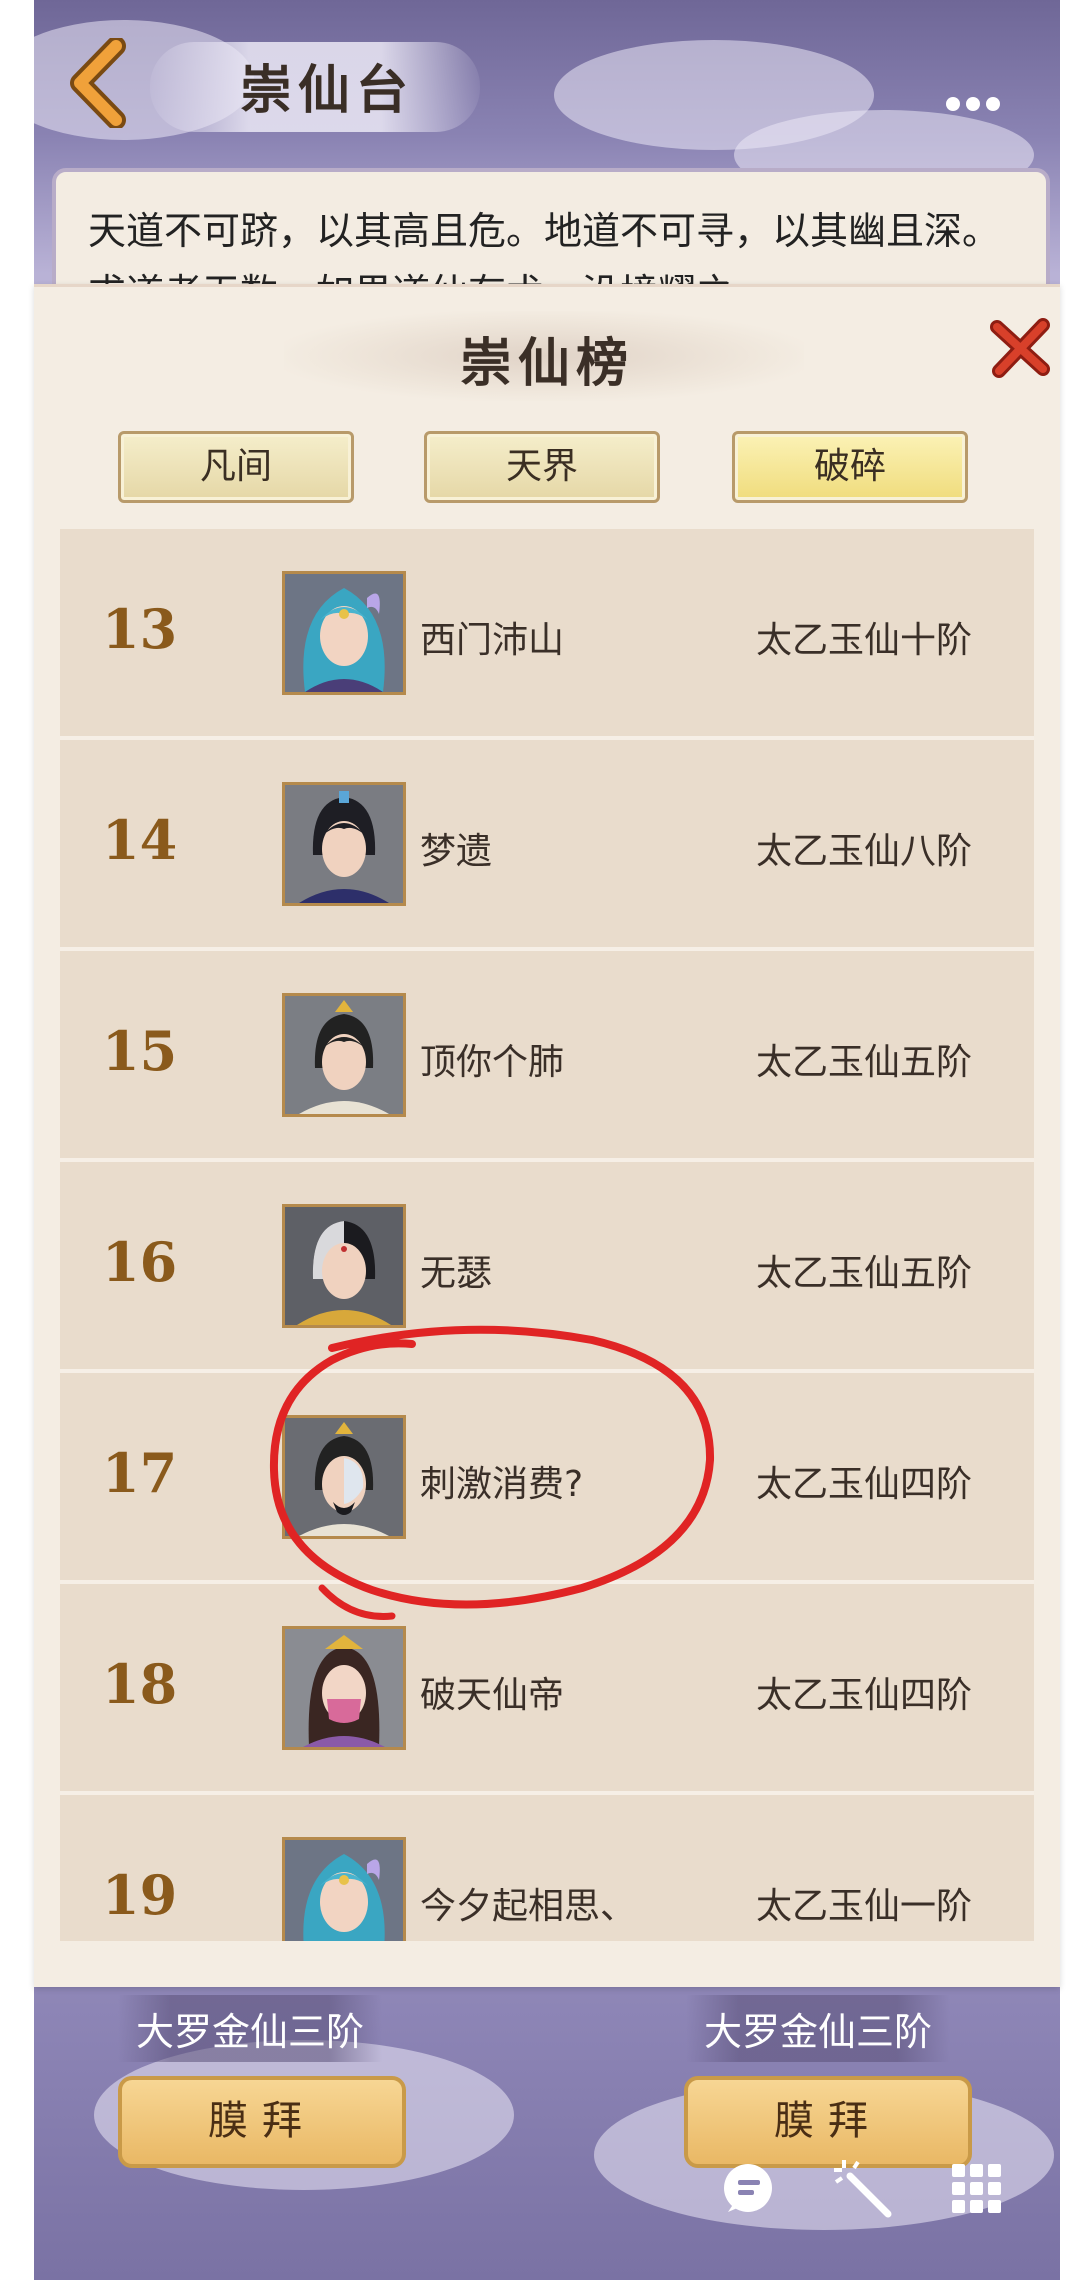 This screenshot has height=2280, width=1080. Describe the element at coordinates (456, 1273) in the screenshot. I see `player-name: 无瑟` at that location.